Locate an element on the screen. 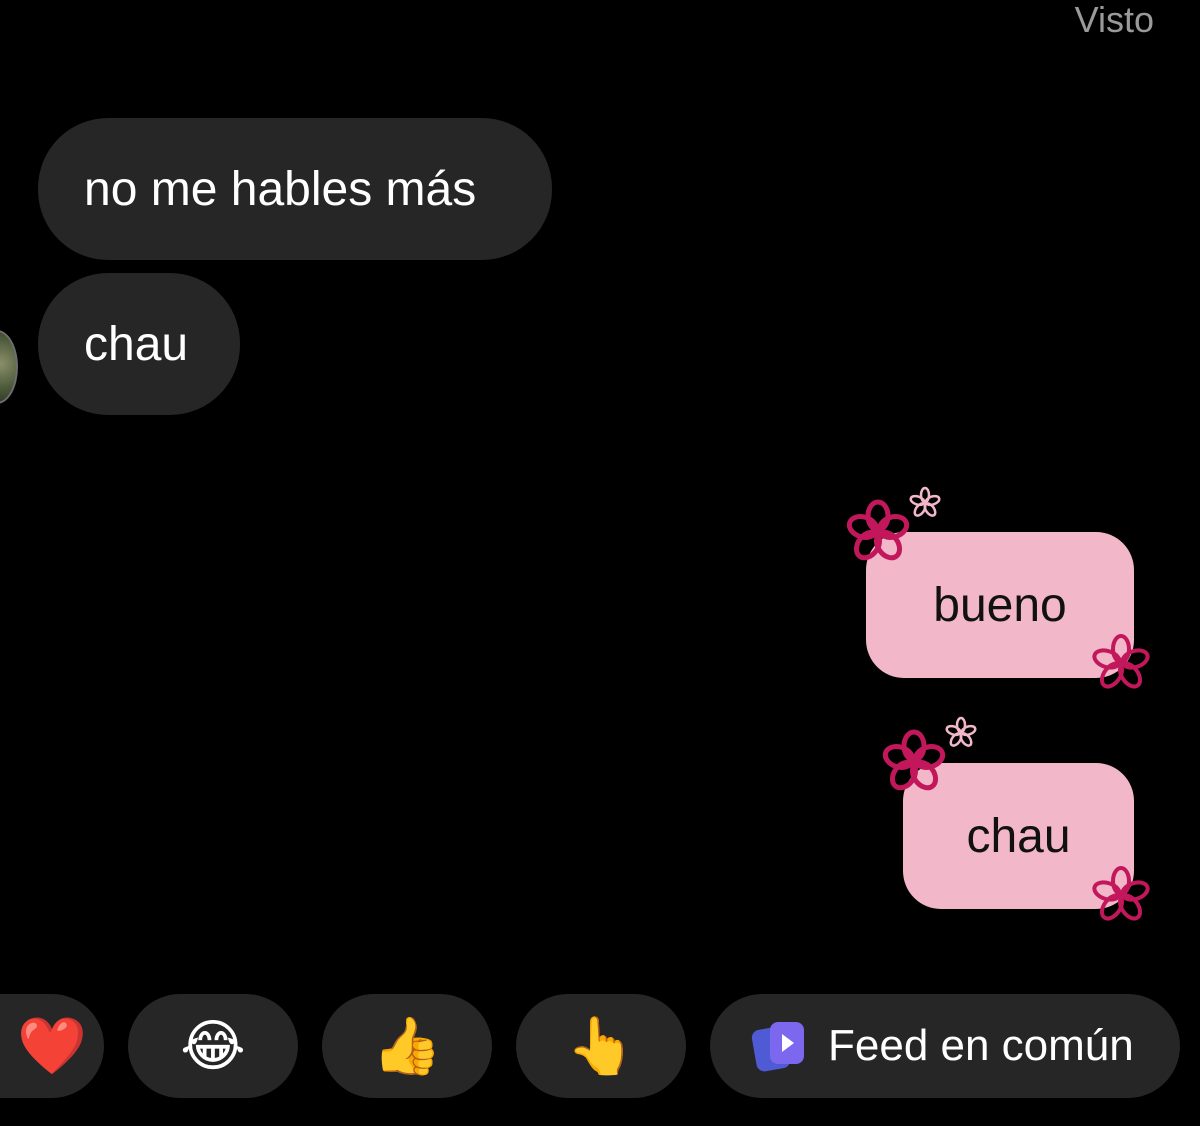  incoming-message-bubble: no me hables más is located at coordinates (295, 189).